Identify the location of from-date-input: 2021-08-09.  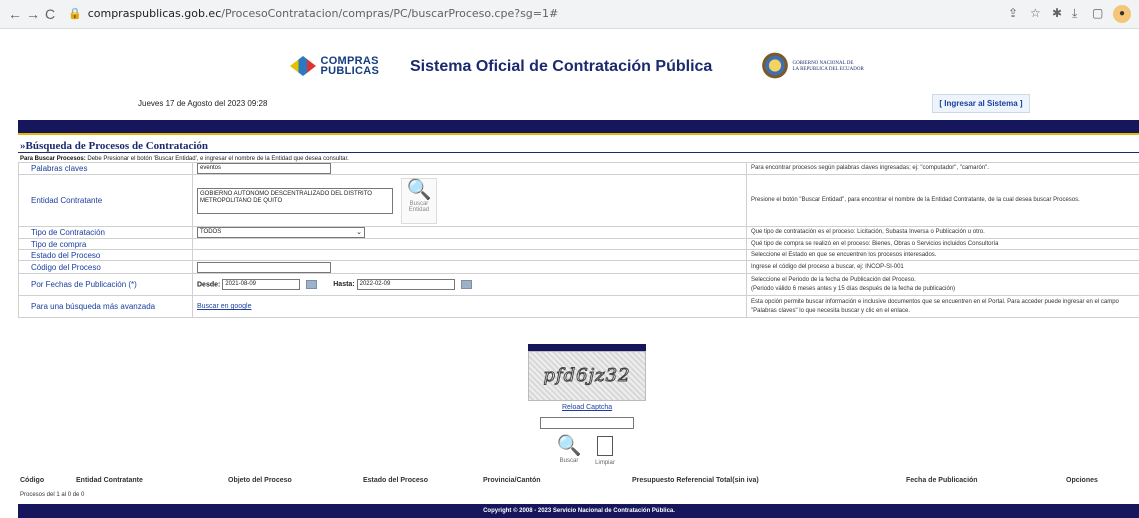
(261, 284).